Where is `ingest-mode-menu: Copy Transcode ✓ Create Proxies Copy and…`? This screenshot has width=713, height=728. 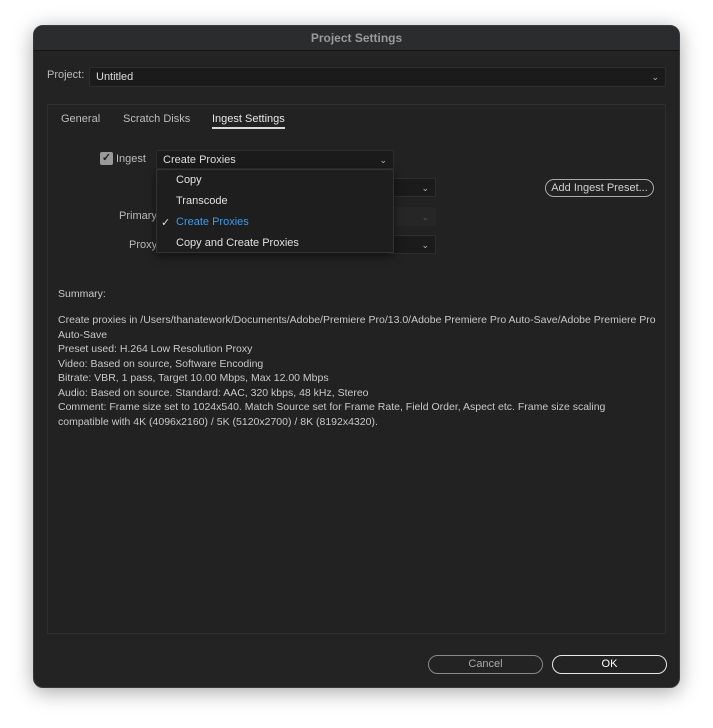
ingest-mode-menu: Copy Transcode ✓ Create Proxies Copy and… is located at coordinates (275, 211).